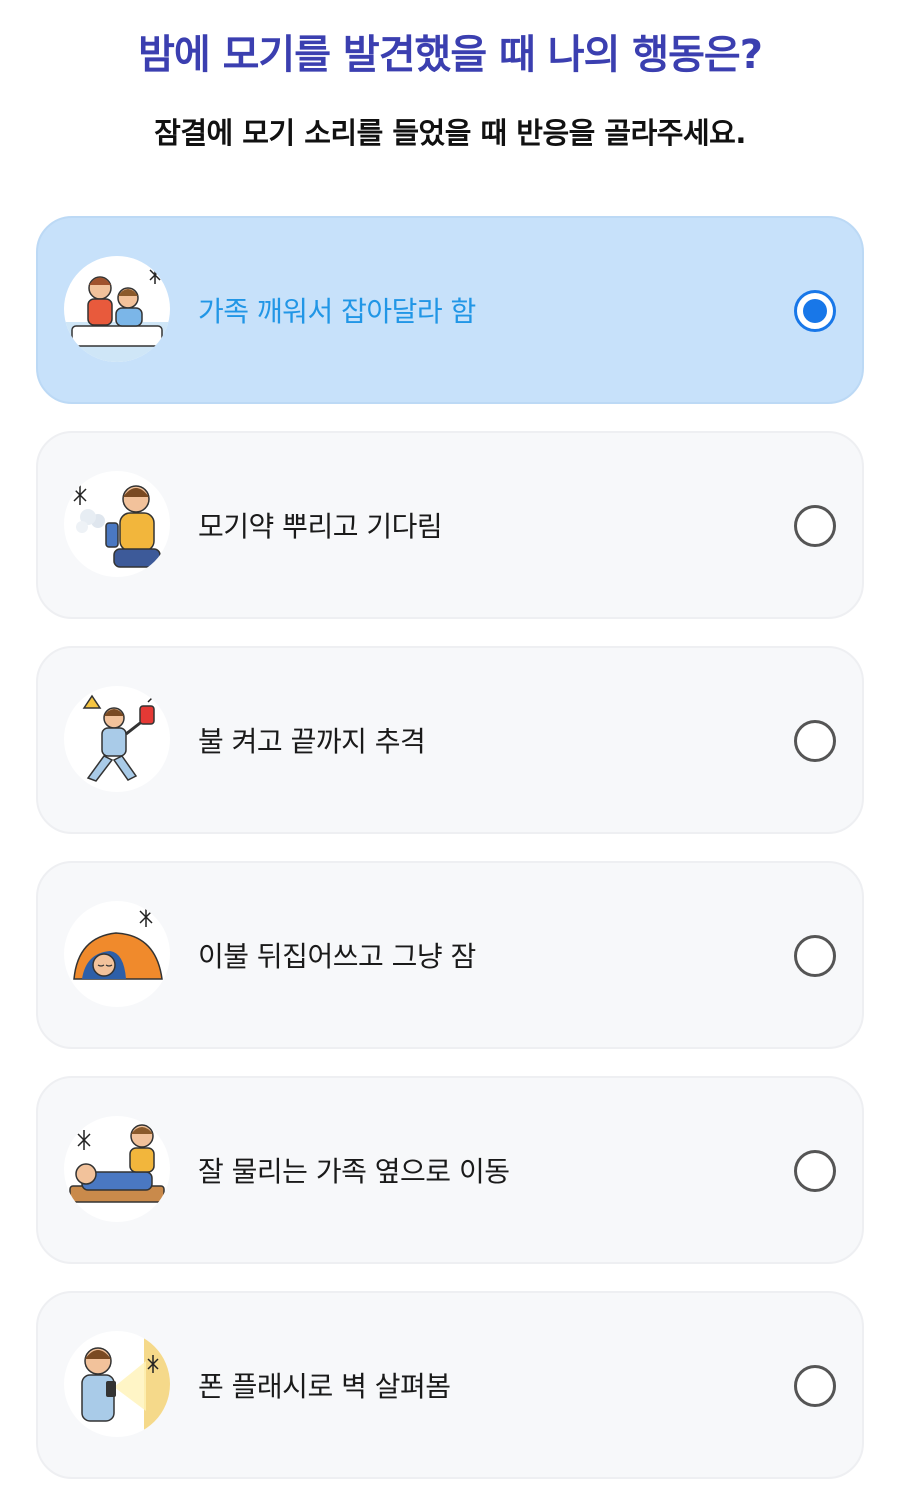  I want to click on answer-option-label: 이불 뒤집어쓰고 그냥 잠, so click(337, 956).